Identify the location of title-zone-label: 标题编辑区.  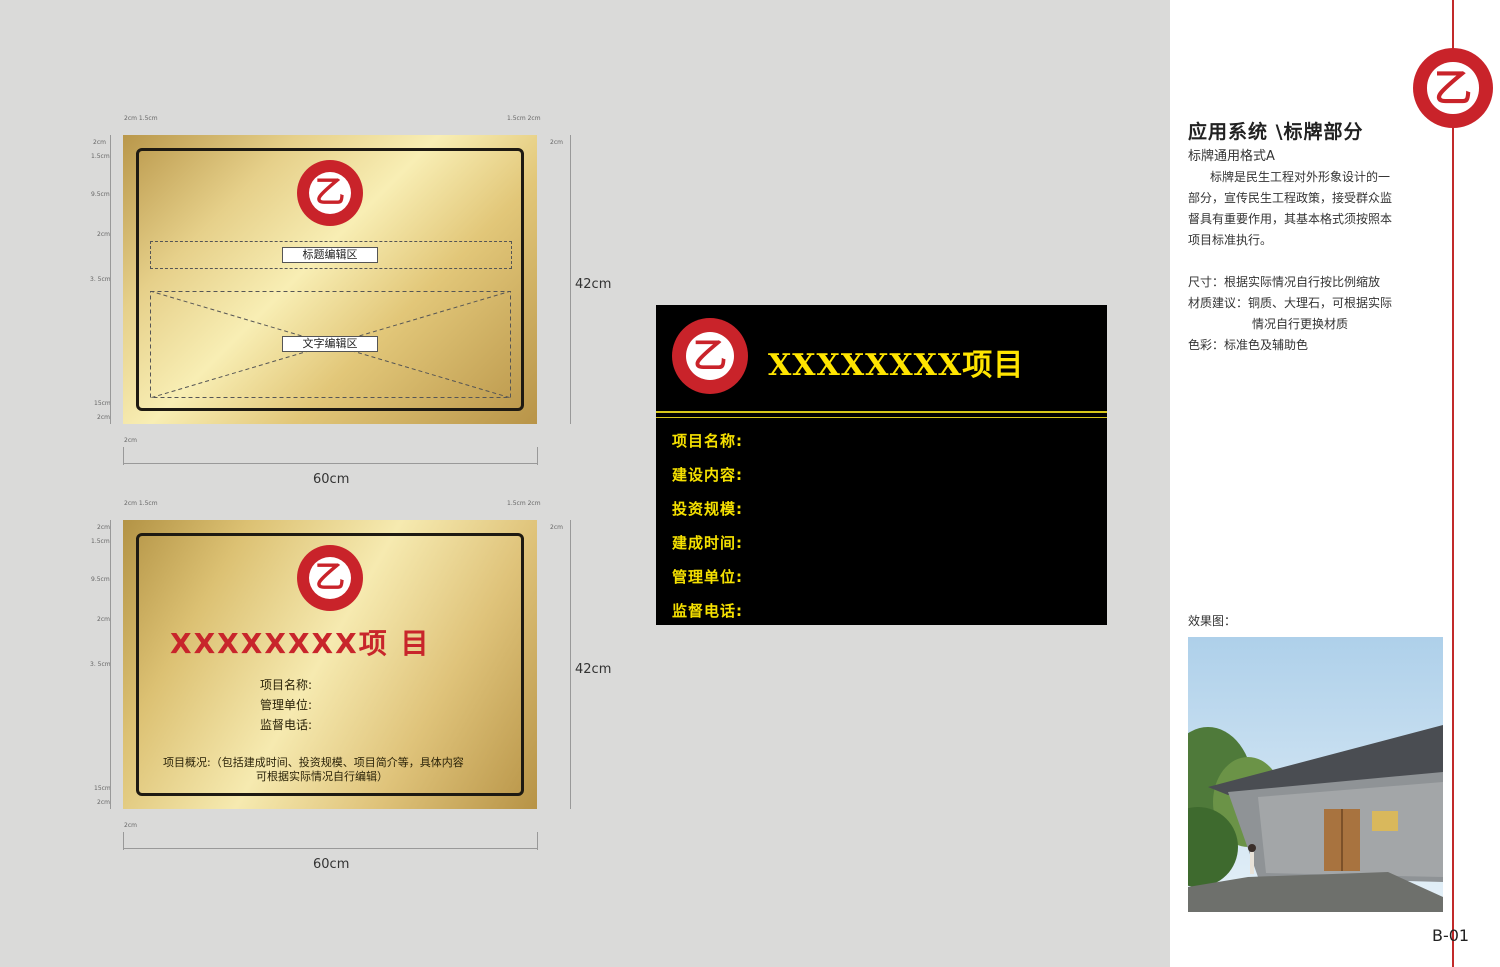
(330, 255).